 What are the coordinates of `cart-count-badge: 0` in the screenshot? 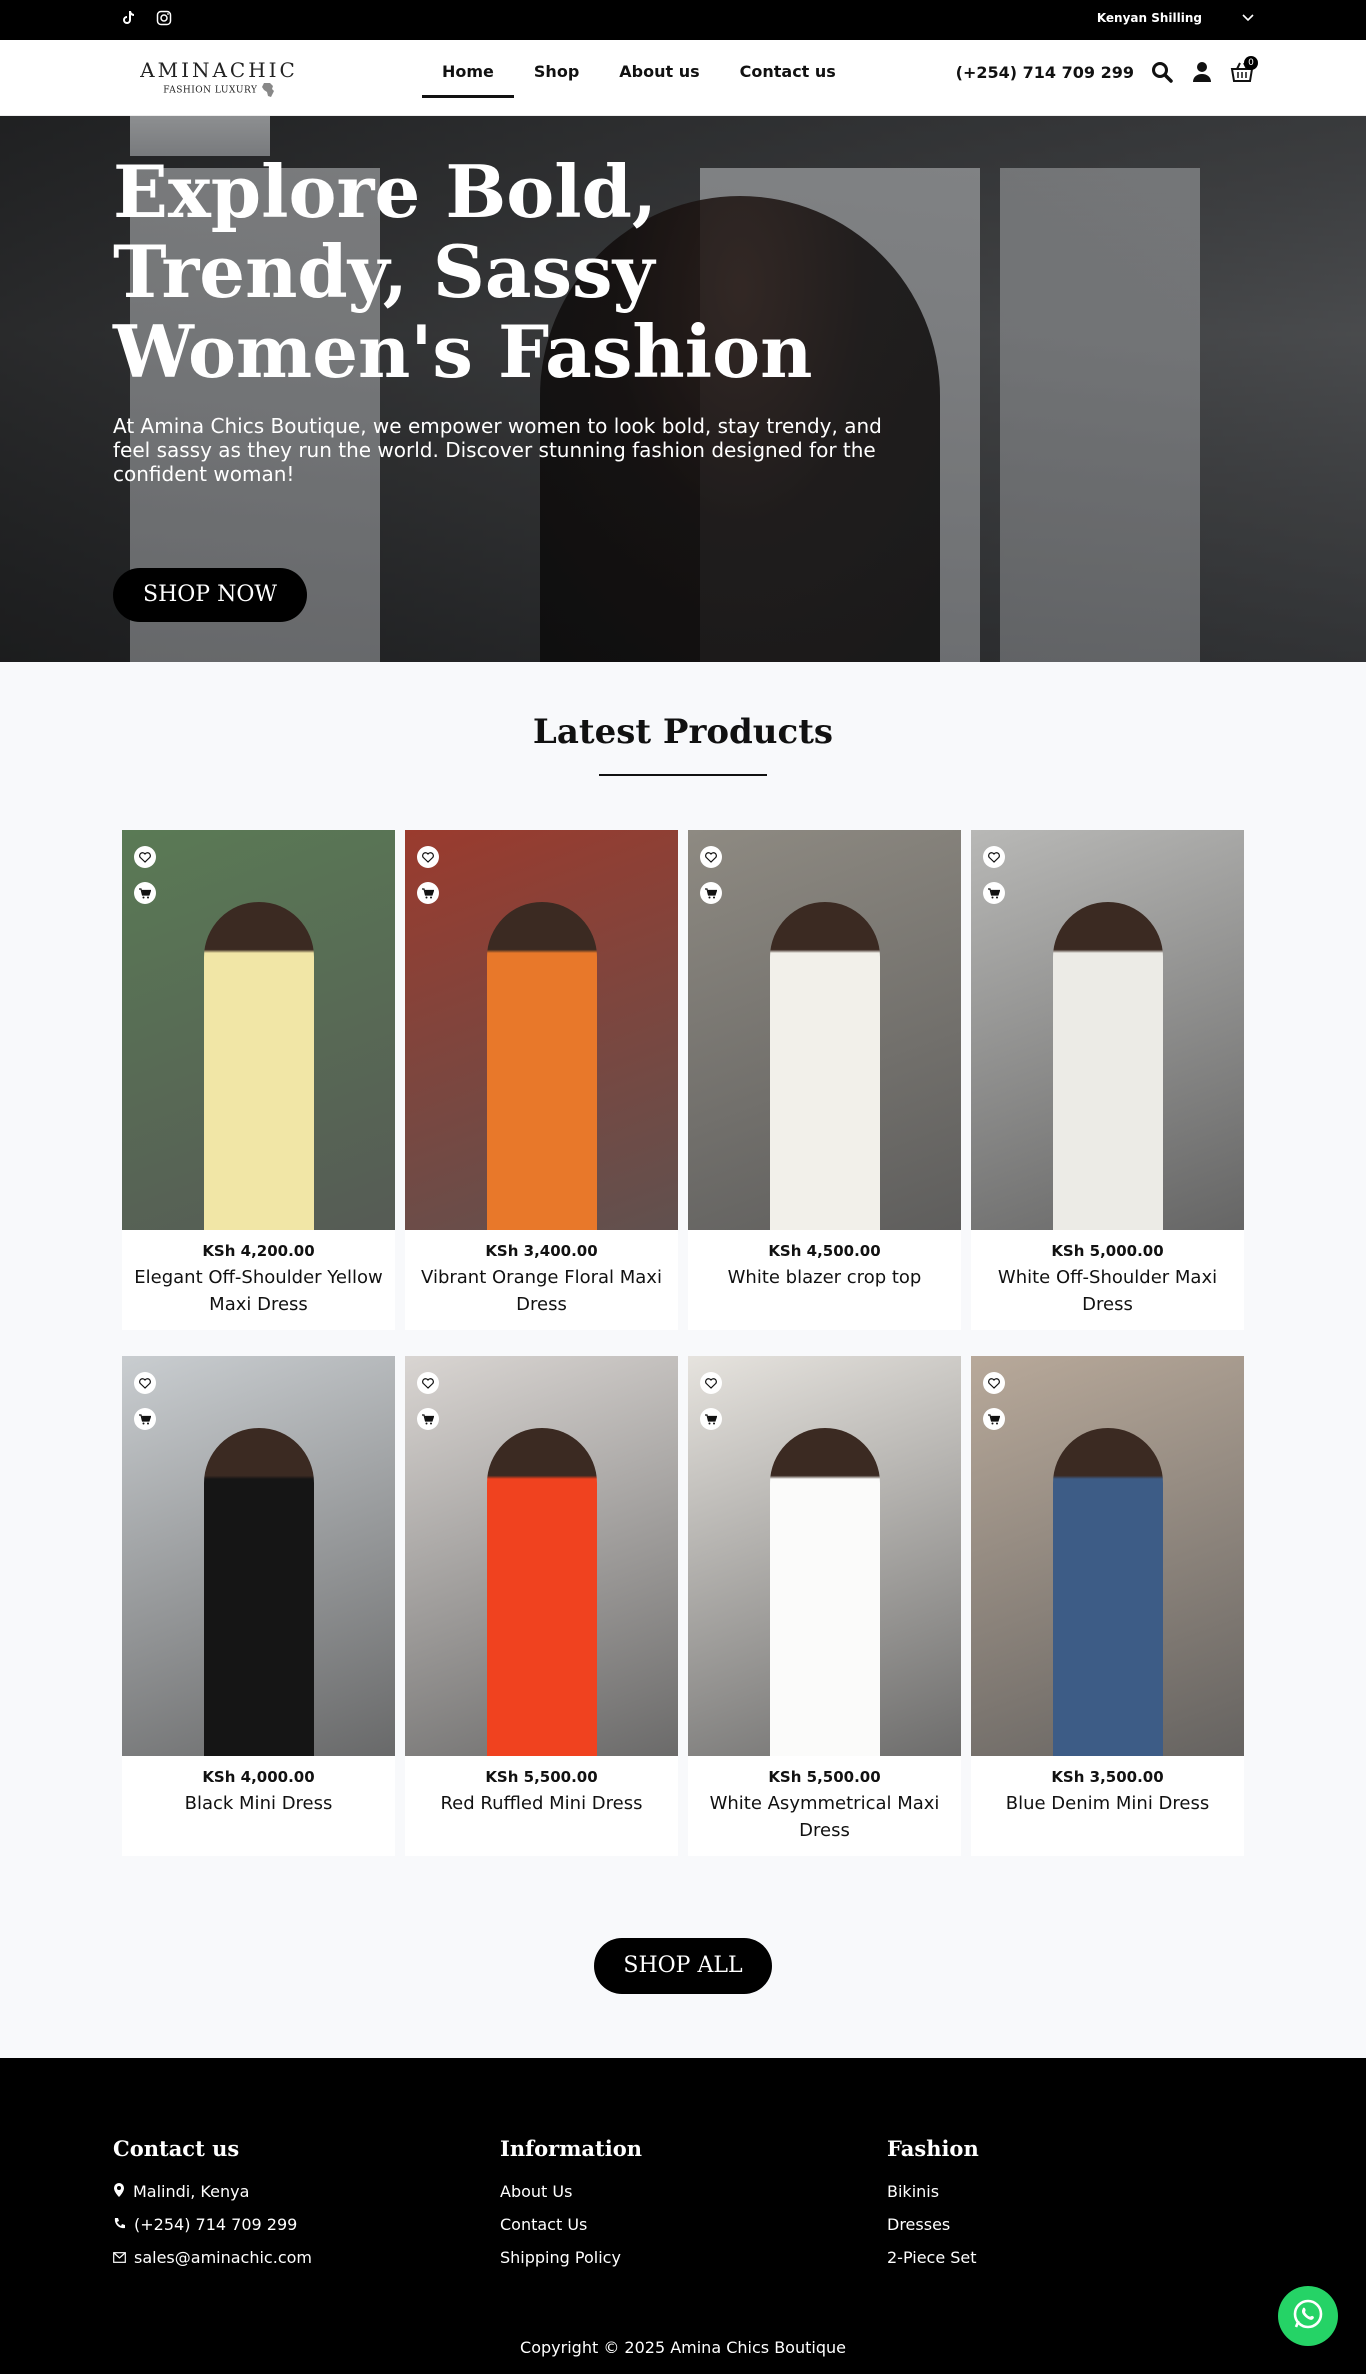 It's located at (1251, 63).